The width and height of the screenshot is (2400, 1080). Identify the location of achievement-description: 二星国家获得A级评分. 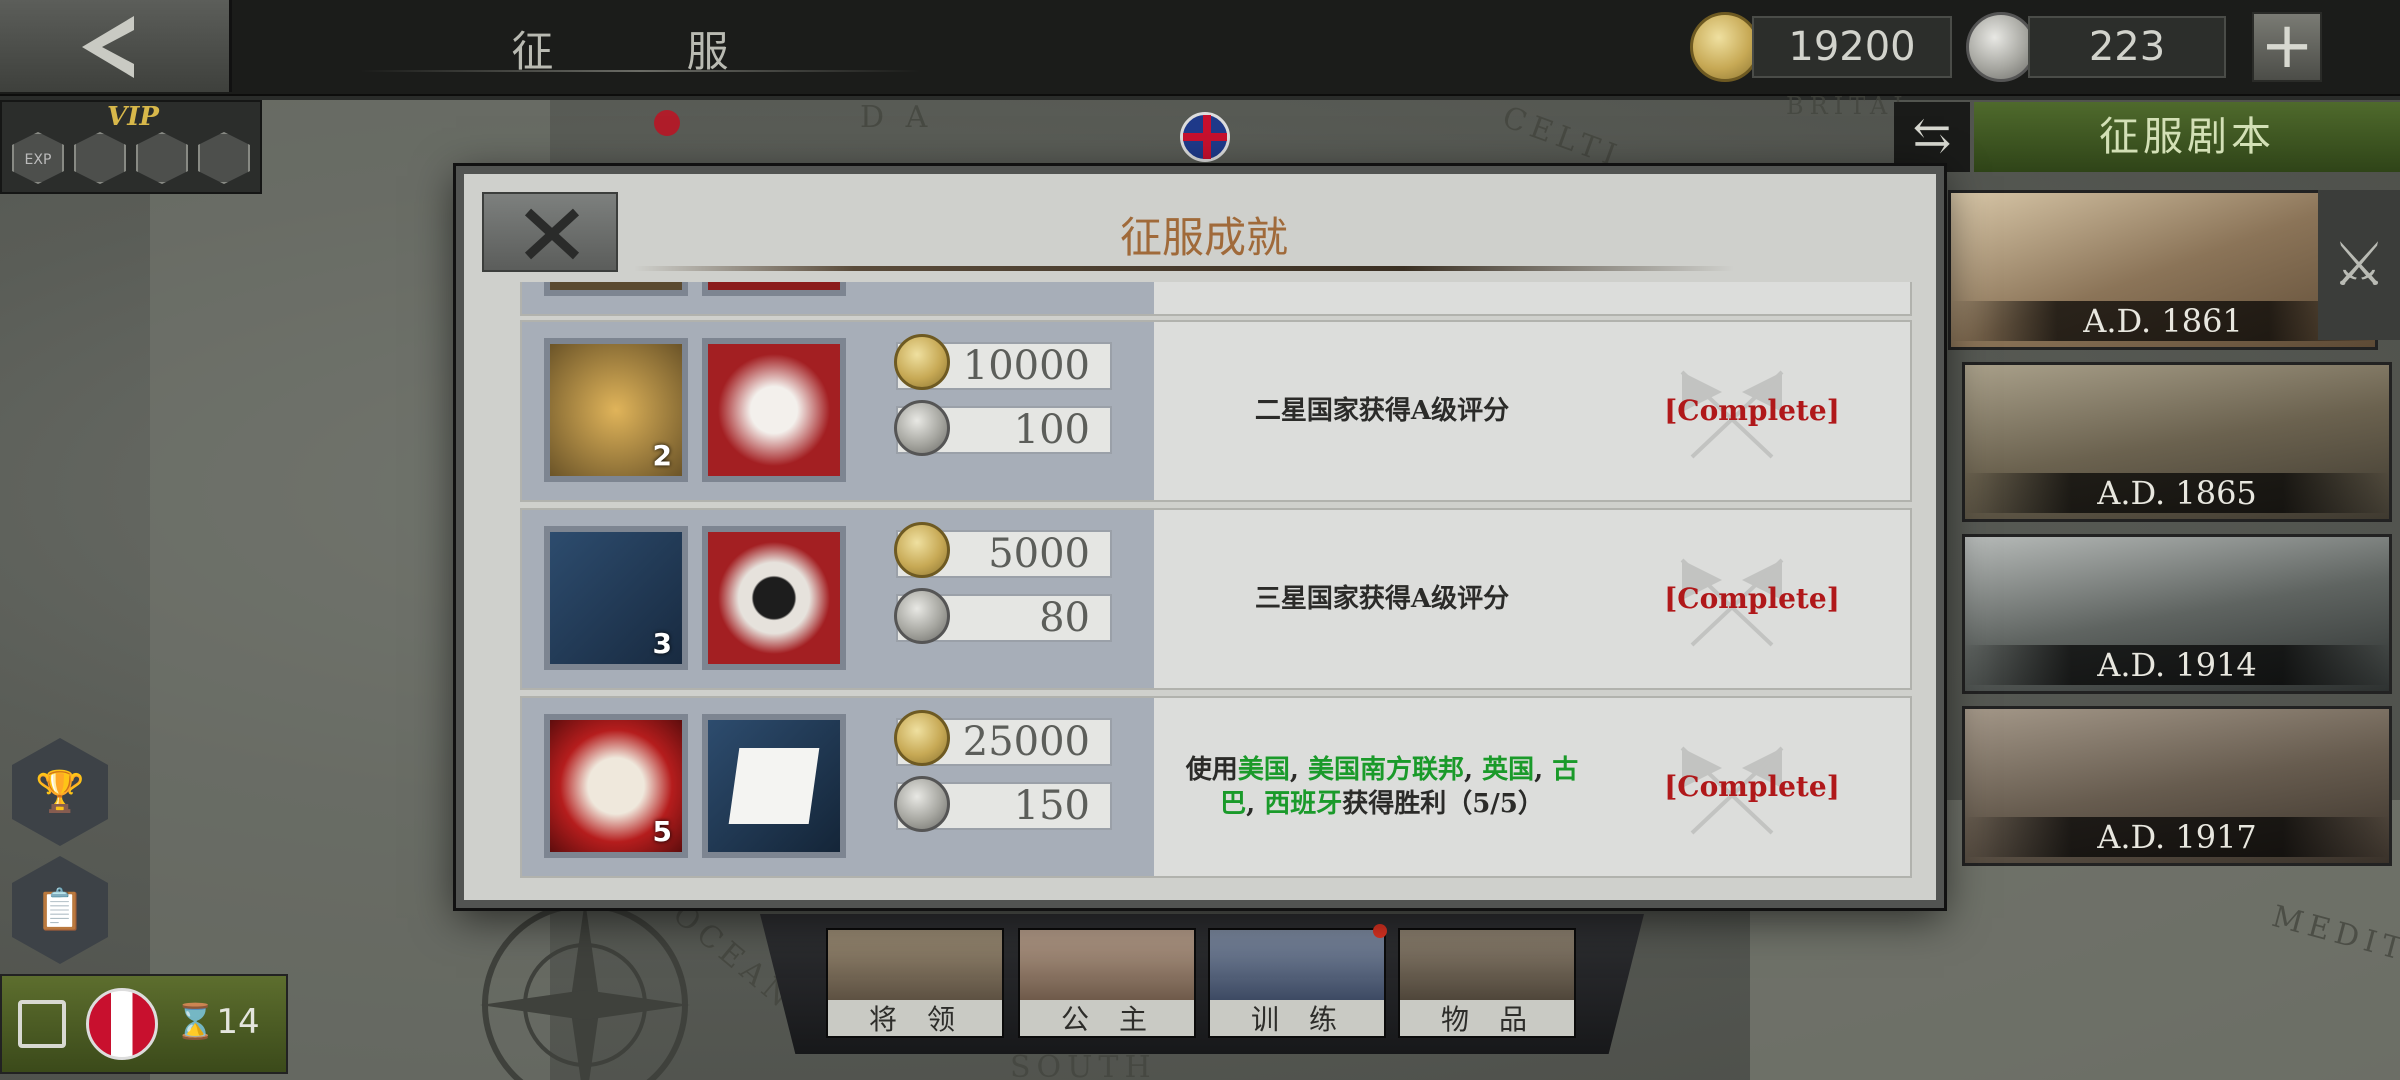
(1382, 411).